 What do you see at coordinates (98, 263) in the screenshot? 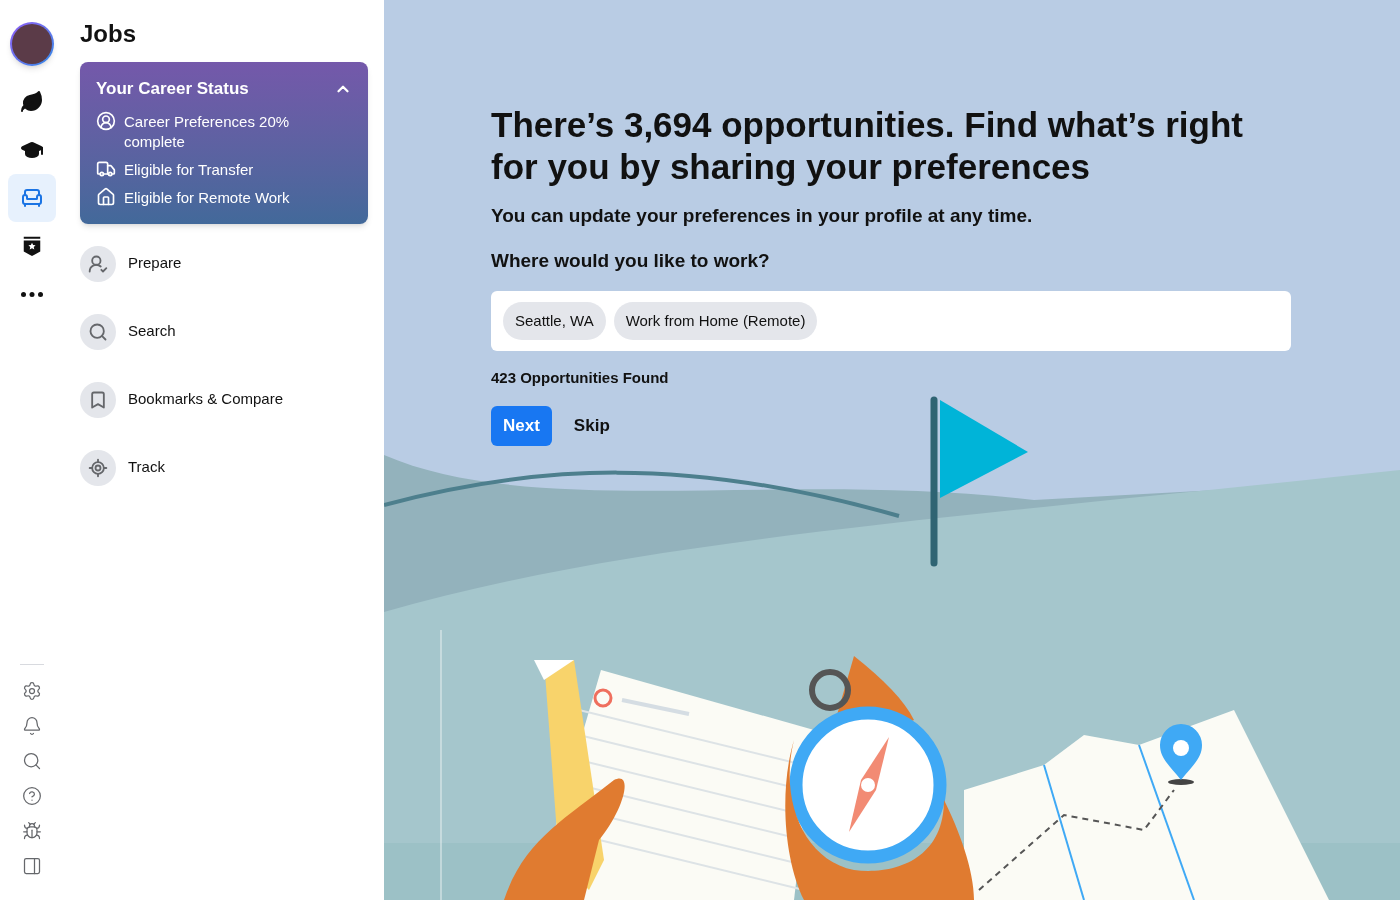
I see `person-check-icon` at bounding box center [98, 263].